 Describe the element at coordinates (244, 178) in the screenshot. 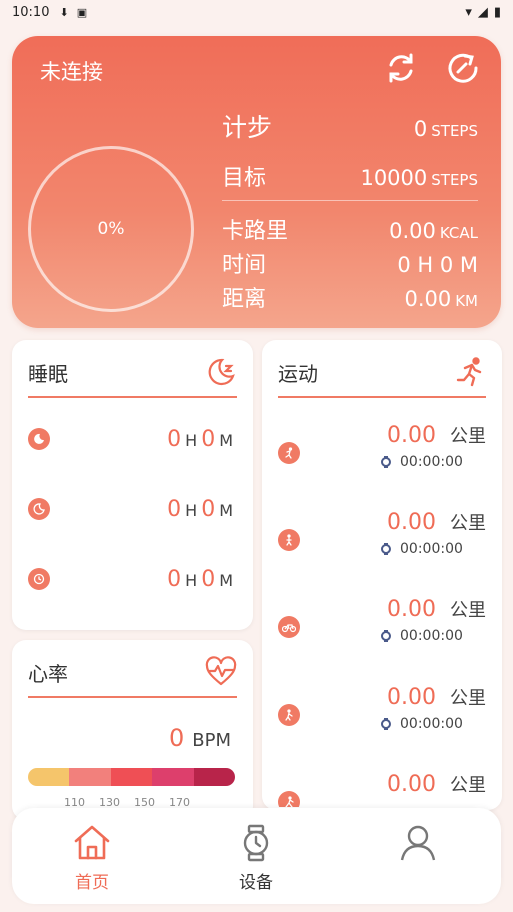

I see `goal-label: 目标` at that location.